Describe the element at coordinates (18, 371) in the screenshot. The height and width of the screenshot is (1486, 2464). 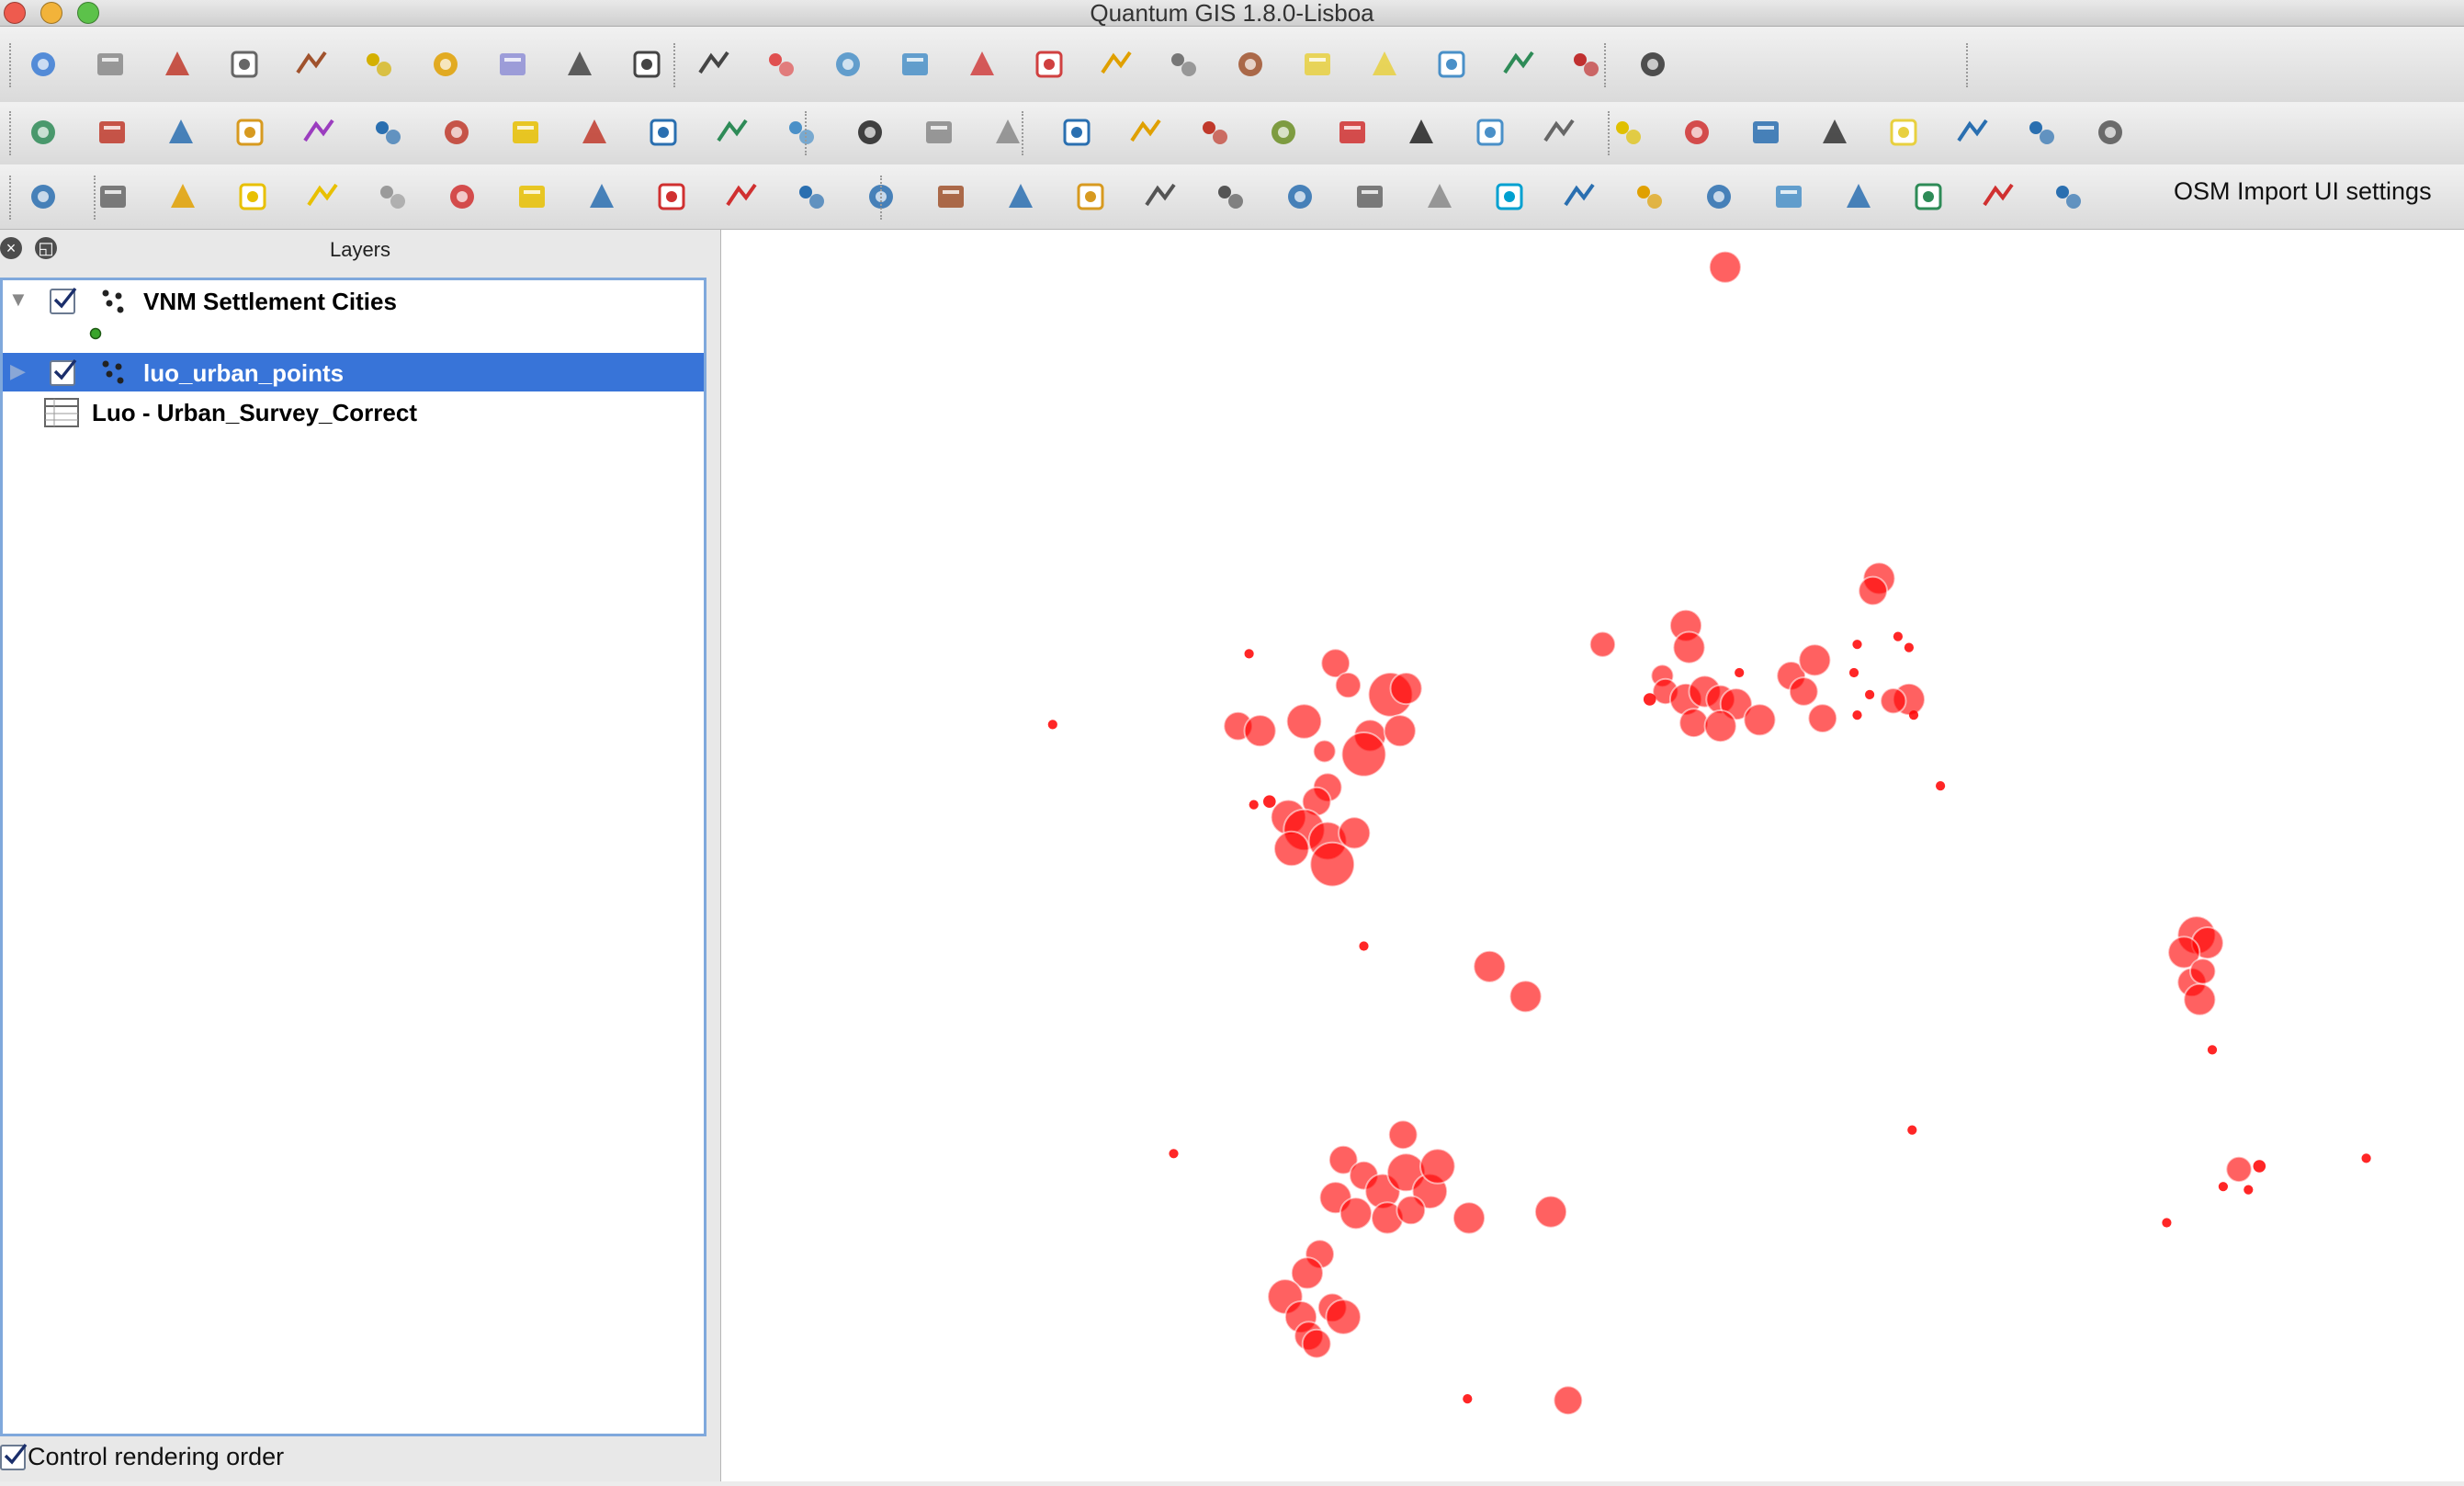
I see `expand-arrow-icon: ▶` at that location.